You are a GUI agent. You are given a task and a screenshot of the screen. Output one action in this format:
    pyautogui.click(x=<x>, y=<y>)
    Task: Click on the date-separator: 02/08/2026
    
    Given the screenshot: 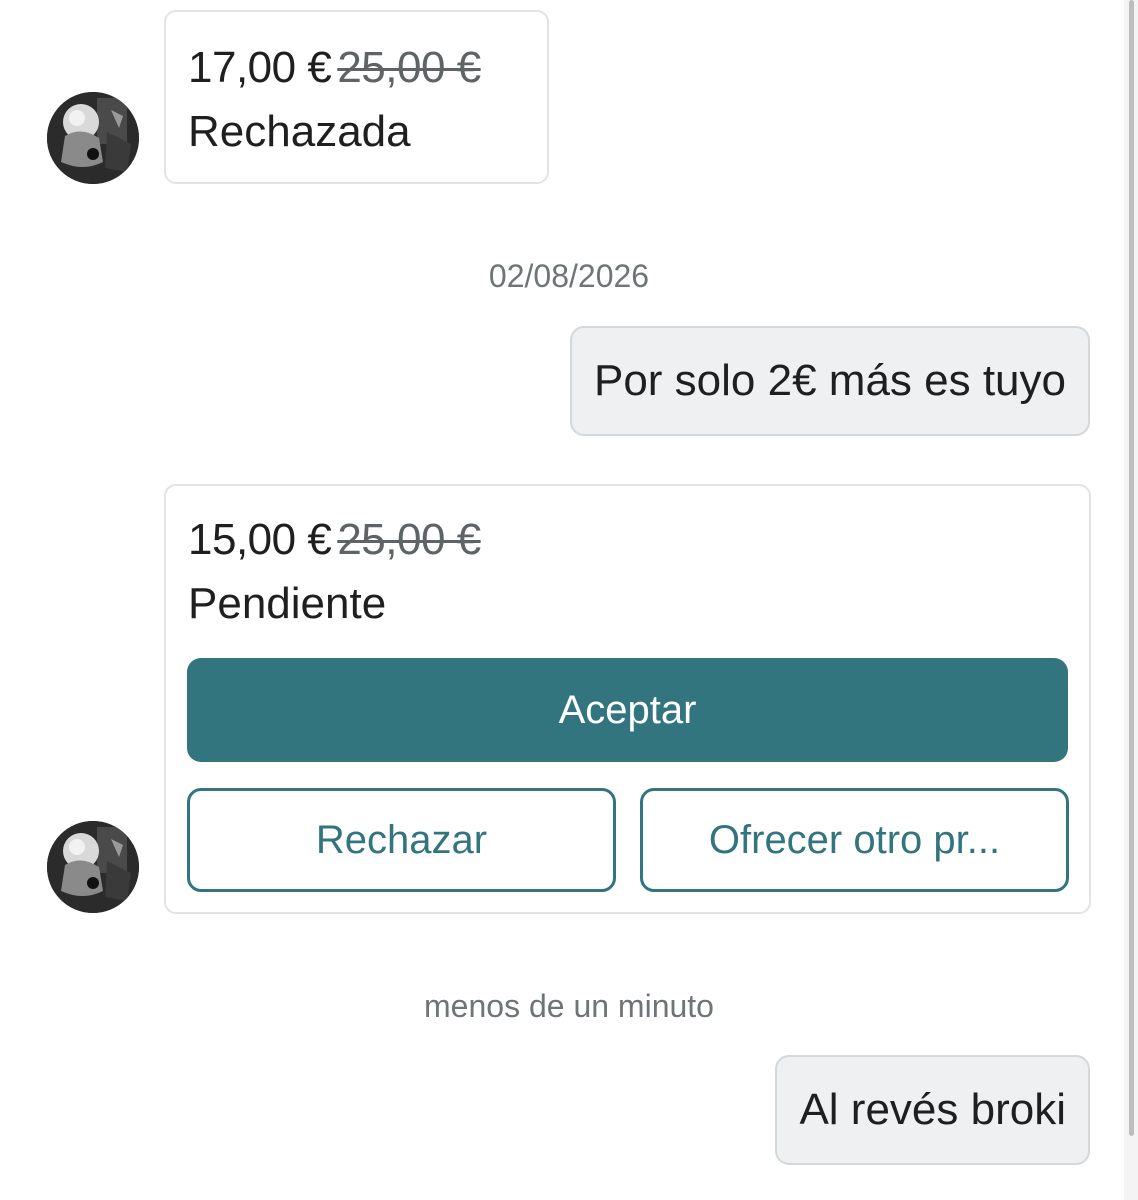 What is the action you would take?
    pyautogui.click(x=569, y=276)
    